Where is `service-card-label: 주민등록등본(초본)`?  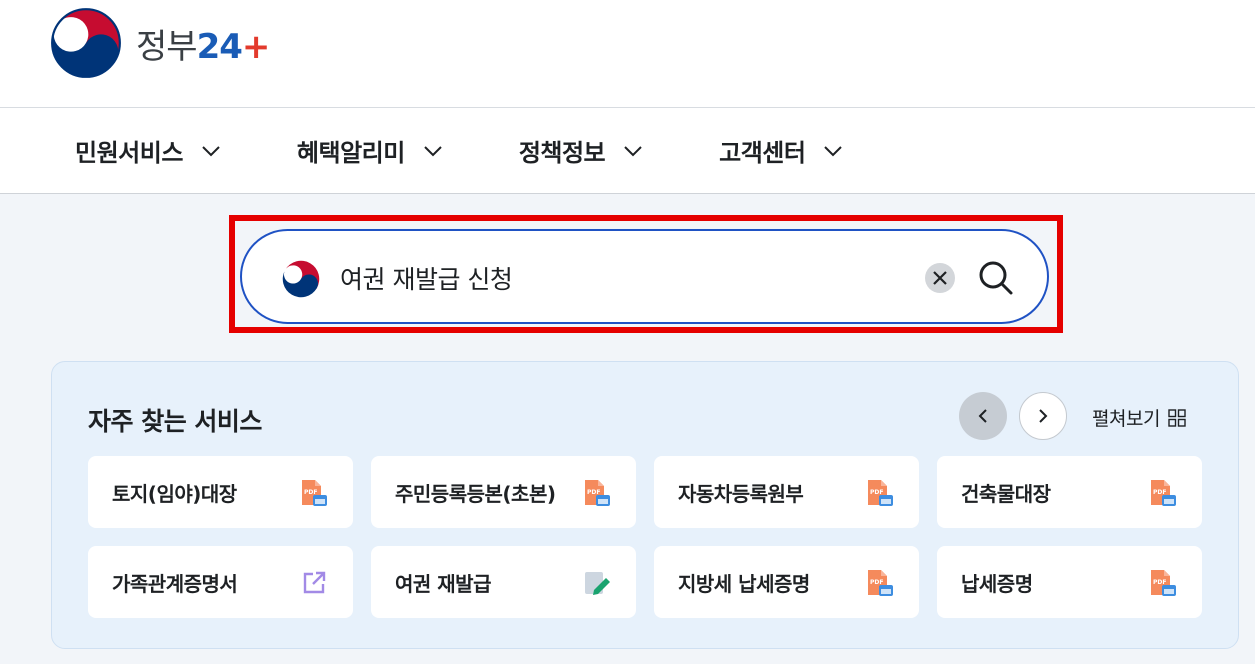 service-card-label: 주민등록등본(초본) is located at coordinates (475, 493).